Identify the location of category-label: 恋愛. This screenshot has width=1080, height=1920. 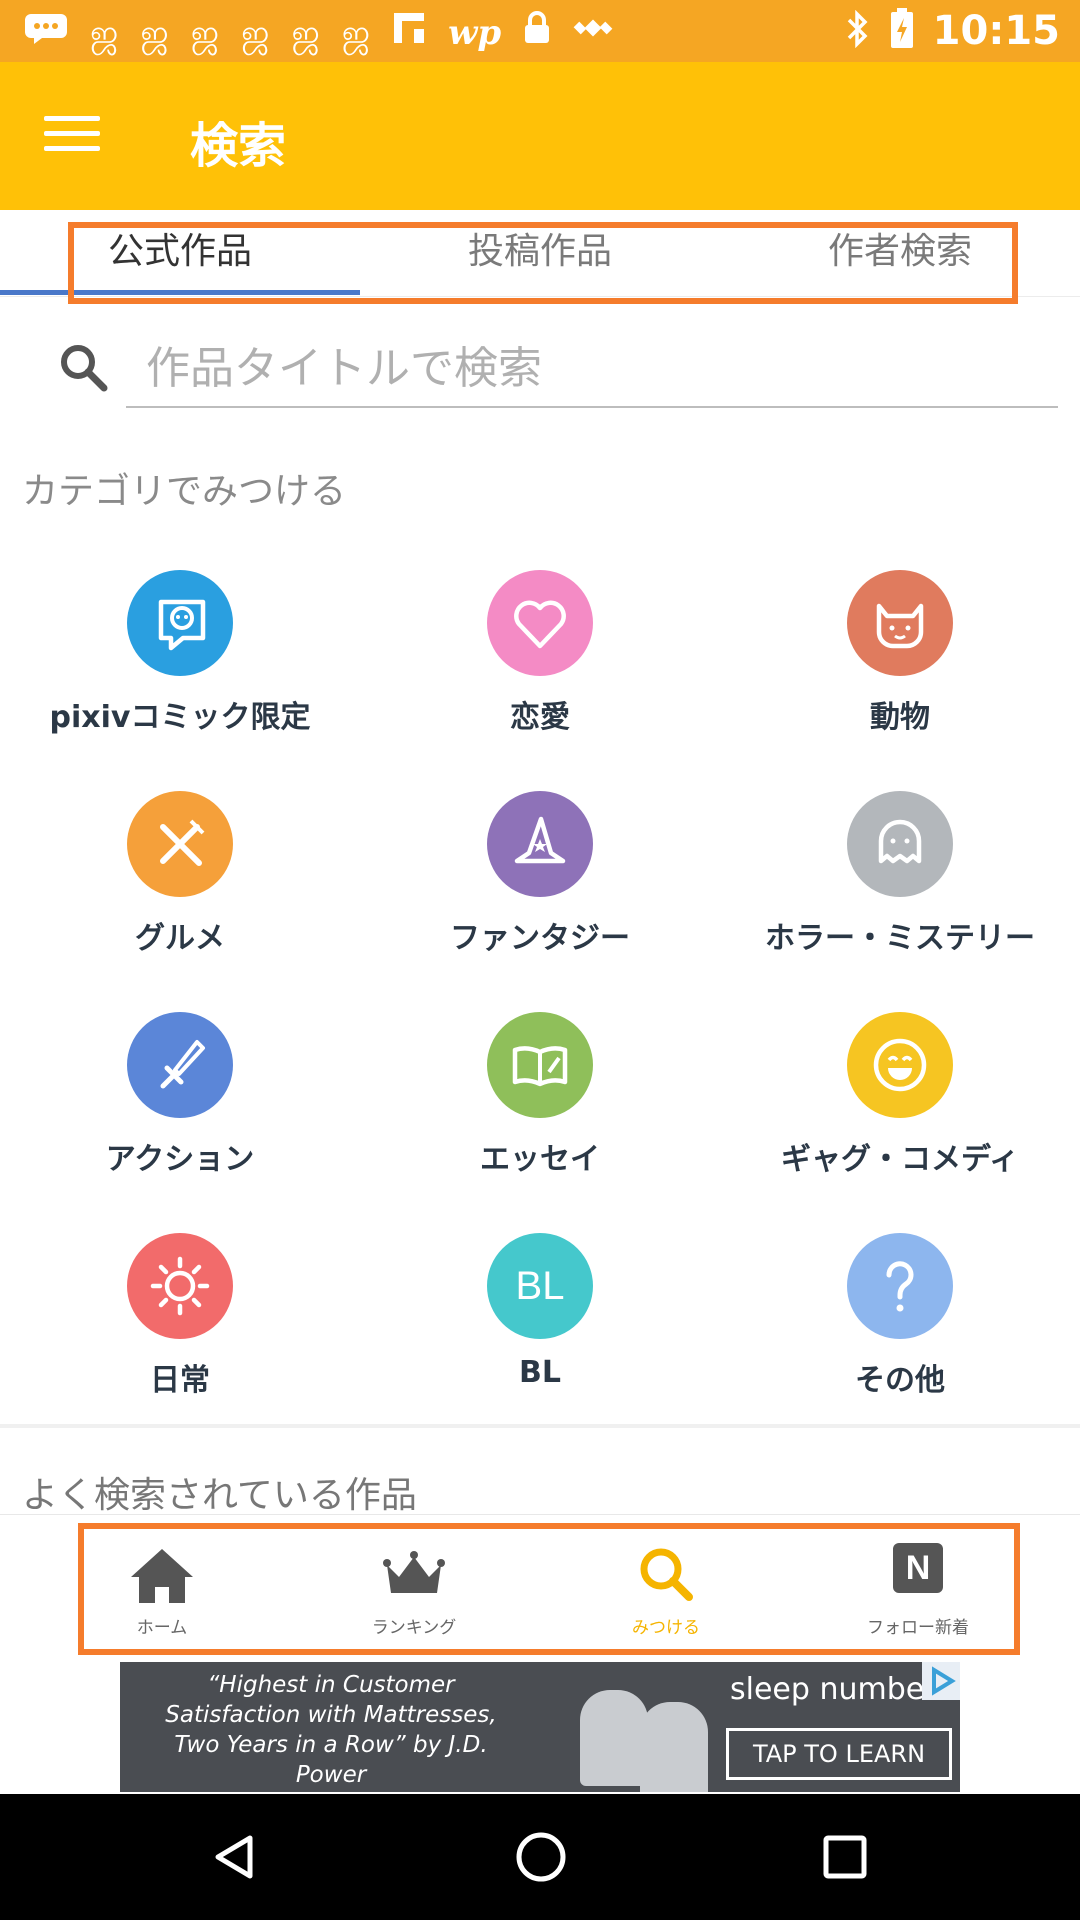
(540, 717).